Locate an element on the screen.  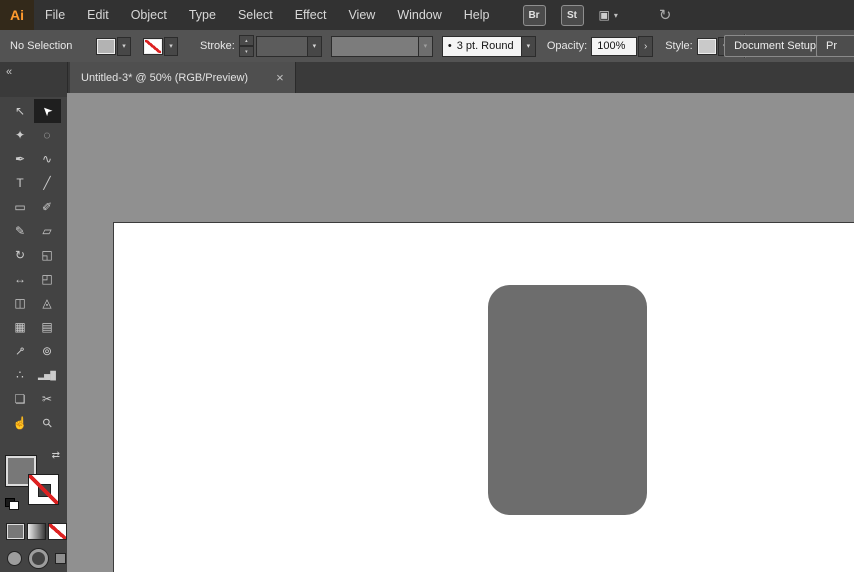
slice-icon: ✂ is located at coordinates (47, 399).